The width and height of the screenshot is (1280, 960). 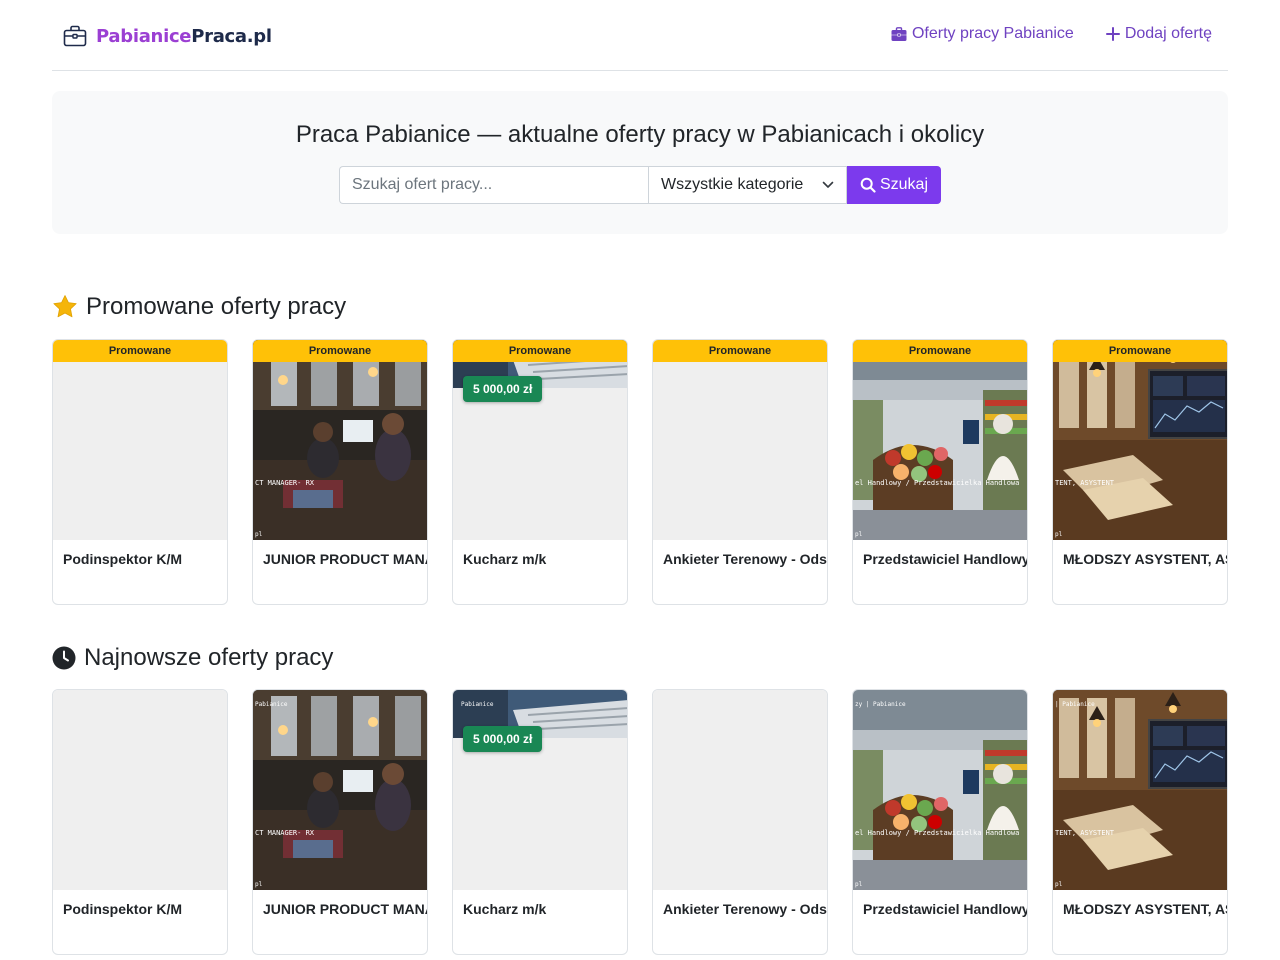 I want to click on nav-job-offers: Oferty pracy Pabianice, so click(x=982, y=34).